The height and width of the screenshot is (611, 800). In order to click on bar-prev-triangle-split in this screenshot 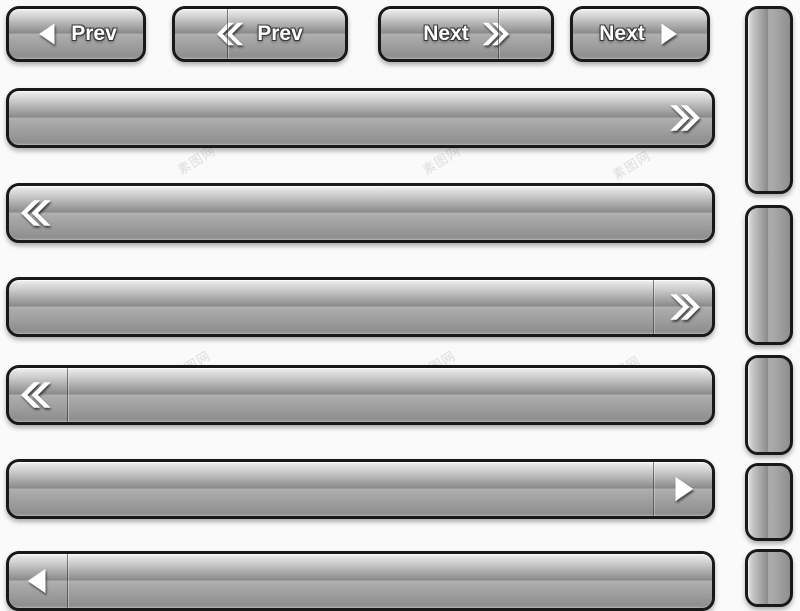, I will do `click(360, 581)`.